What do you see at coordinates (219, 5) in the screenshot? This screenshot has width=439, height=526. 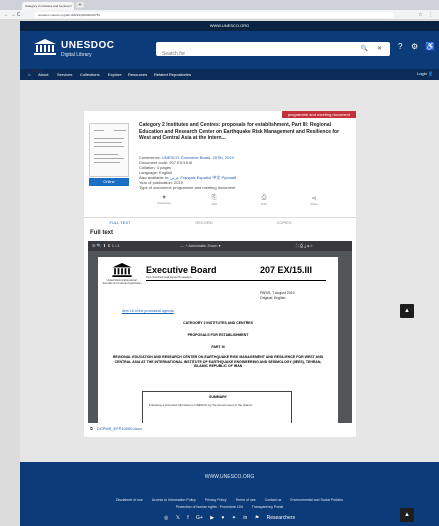 I see `browser-tab-bar: Category 2 institutes and Centres × +` at bounding box center [219, 5].